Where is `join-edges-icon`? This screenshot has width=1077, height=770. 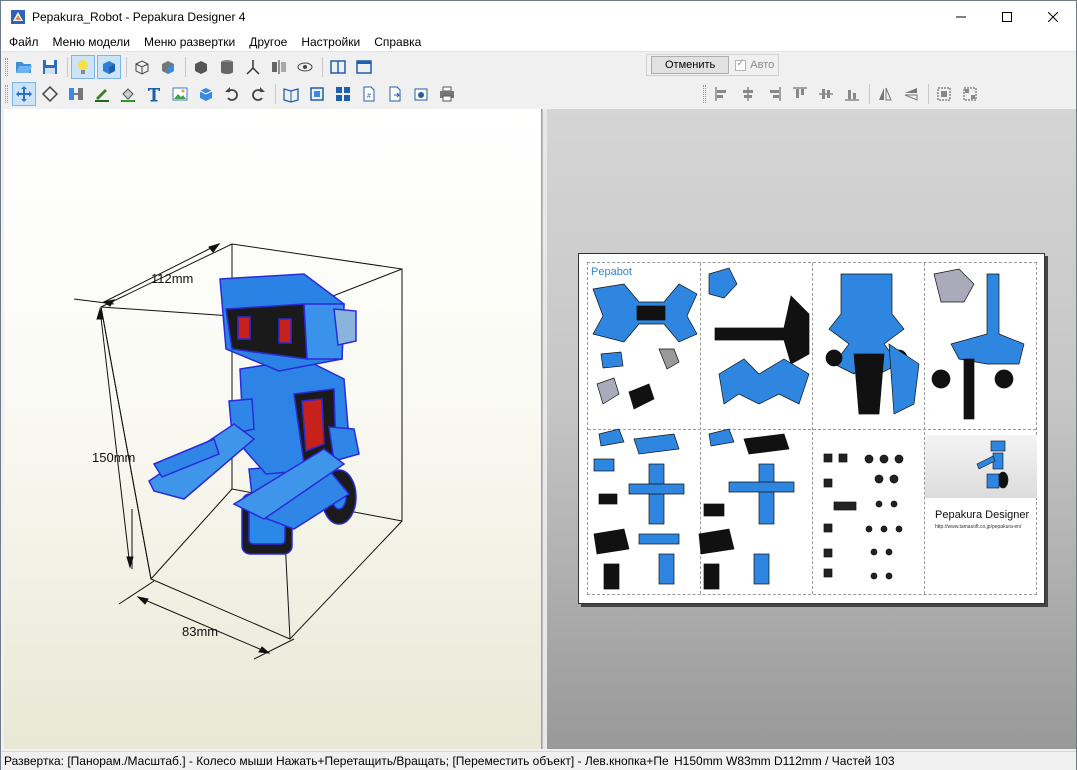
join-edges-icon is located at coordinates (76, 94).